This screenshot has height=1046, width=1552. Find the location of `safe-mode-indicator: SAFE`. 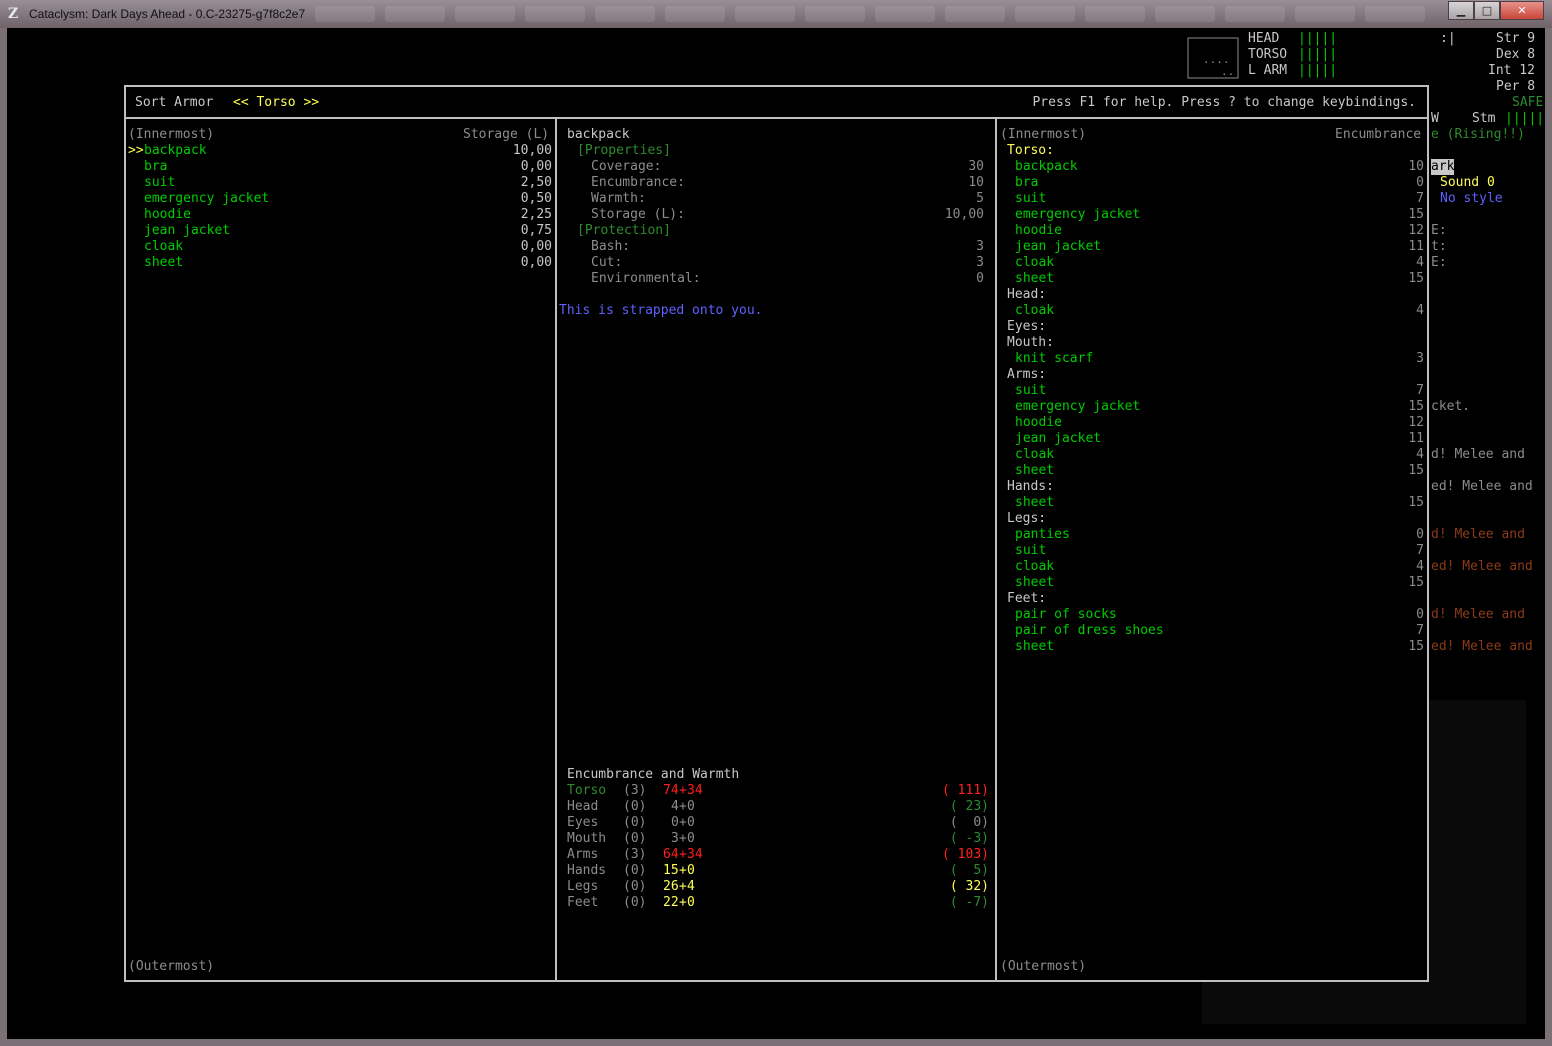

safe-mode-indicator: SAFE is located at coordinates (1528, 102).